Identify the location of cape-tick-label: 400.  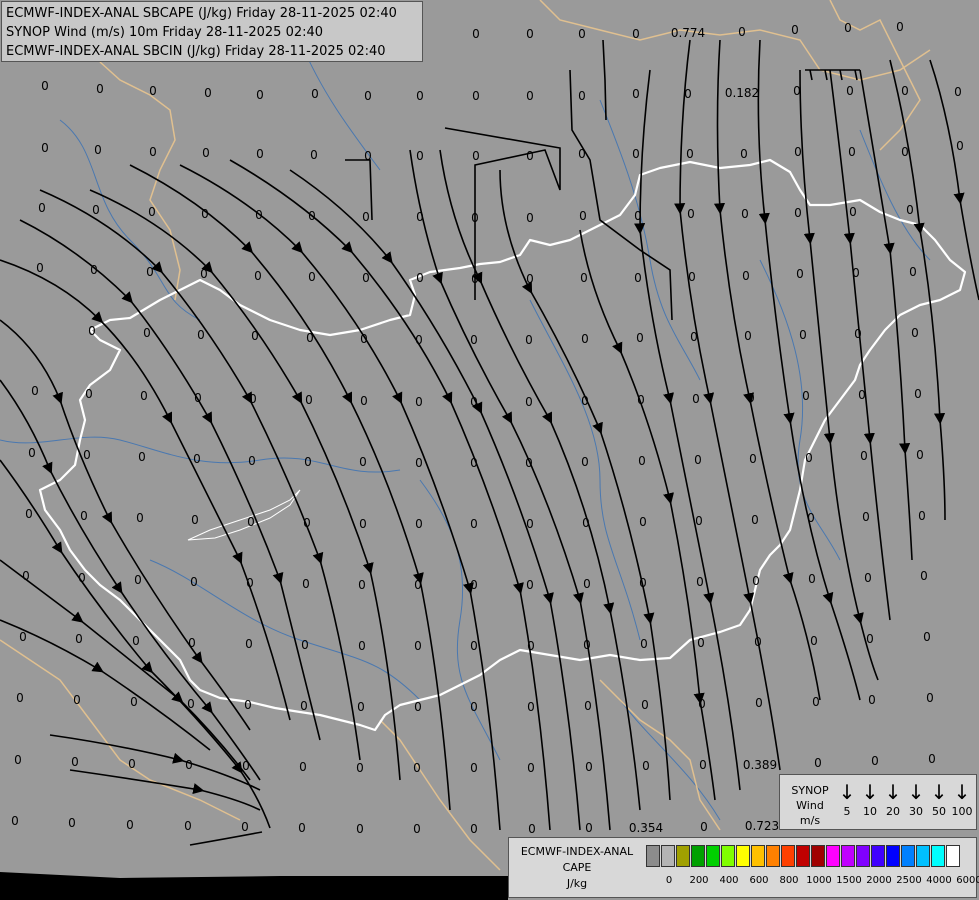
(729, 880).